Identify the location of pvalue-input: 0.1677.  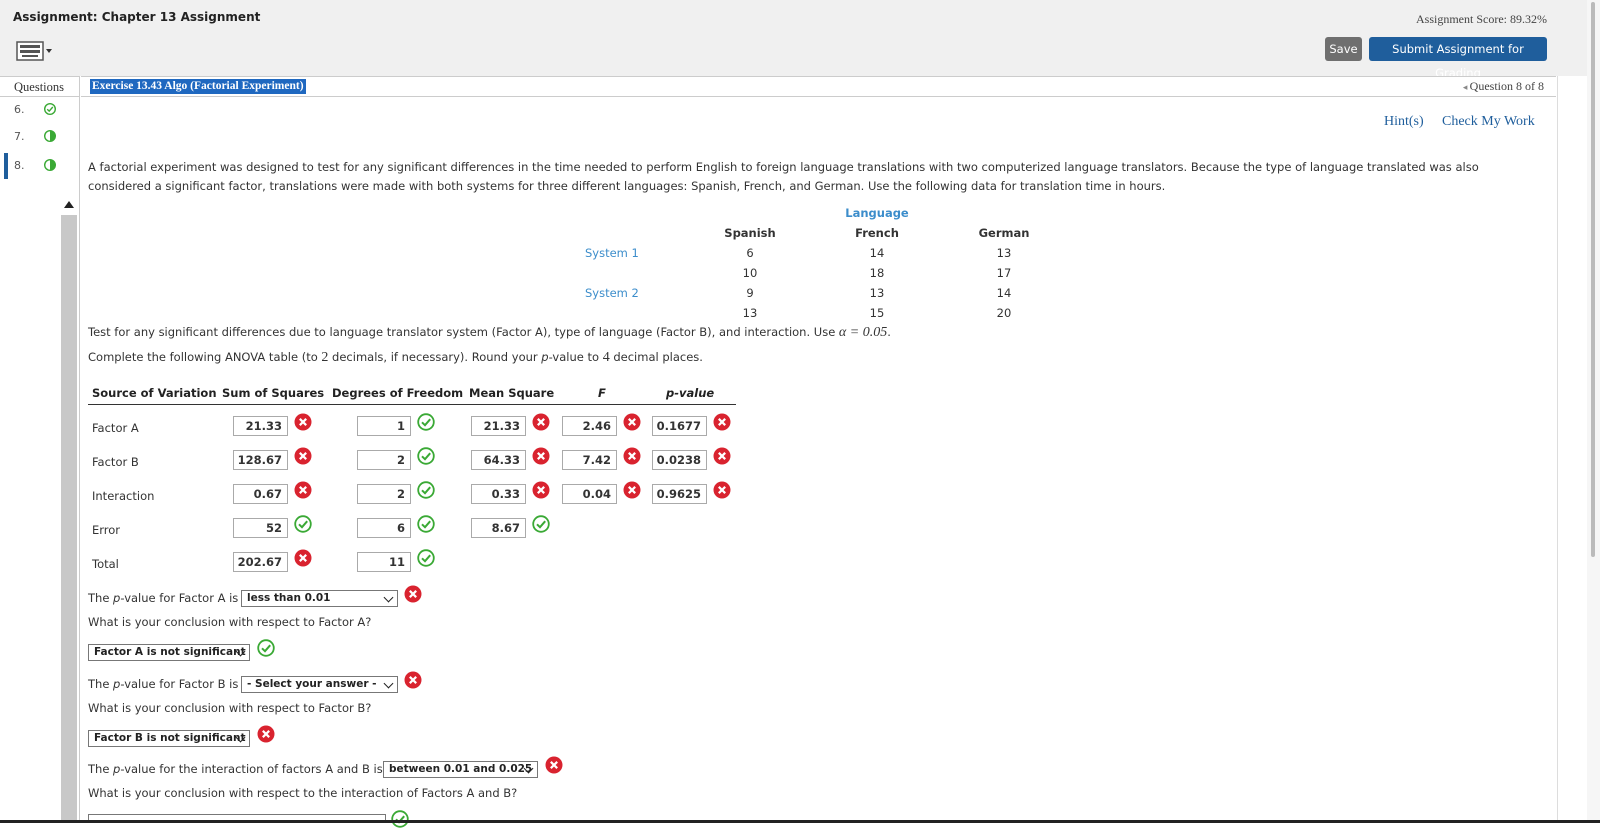
(679, 426).